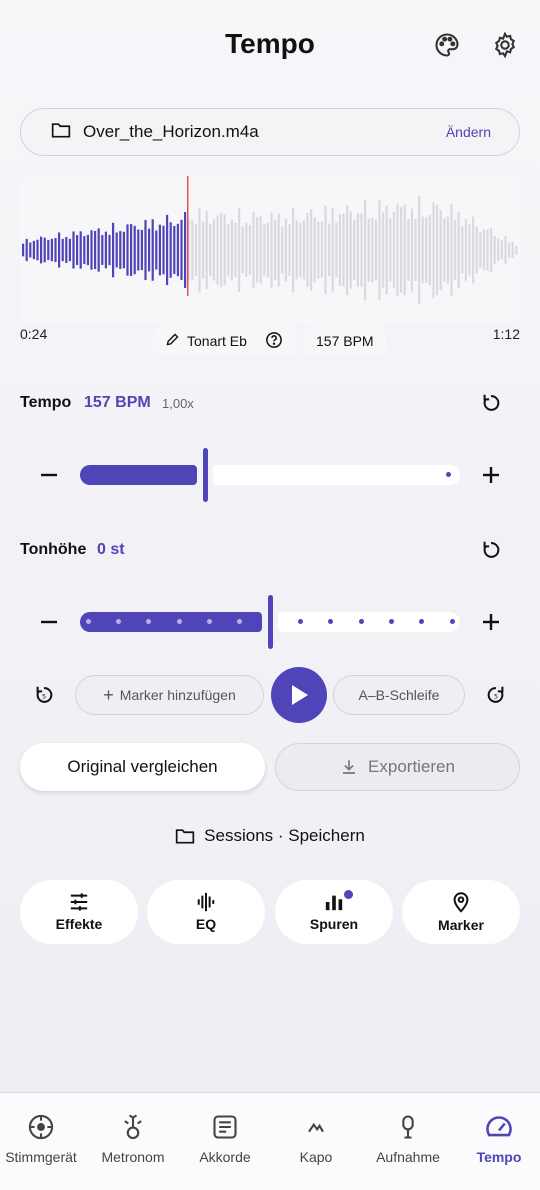 This screenshot has height=1190, width=540. Describe the element at coordinates (274, 341) in the screenshot. I see `help-icon` at that location.